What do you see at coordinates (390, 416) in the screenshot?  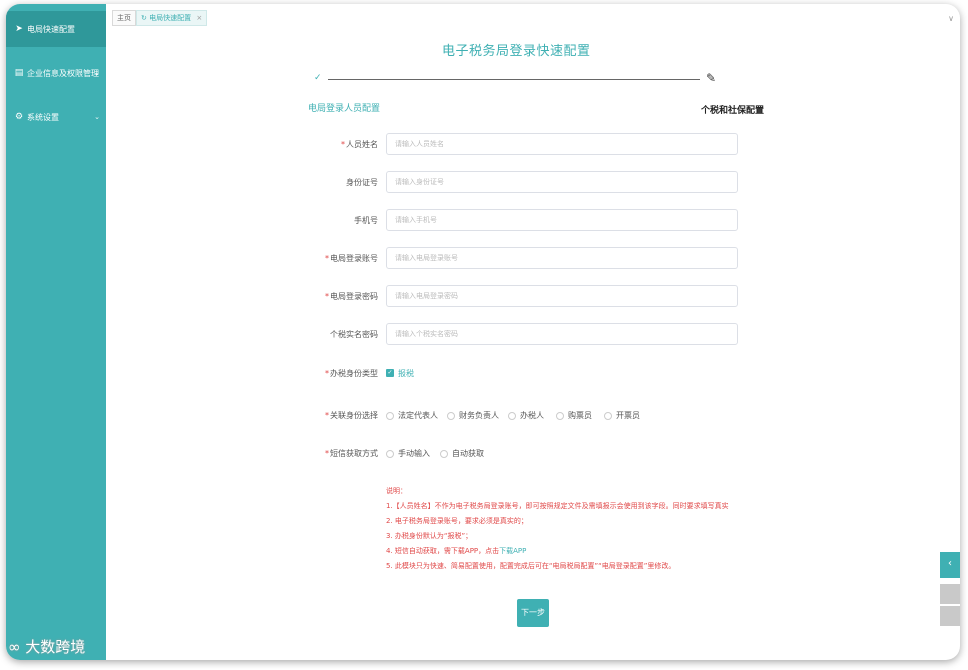 I see `radio-legal-rep` at bounding box center [390, 416].